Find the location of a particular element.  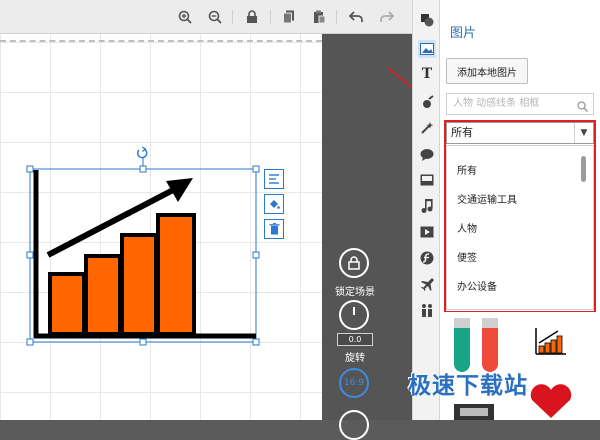

page-boundary-line is located at coordinates (161, 41).